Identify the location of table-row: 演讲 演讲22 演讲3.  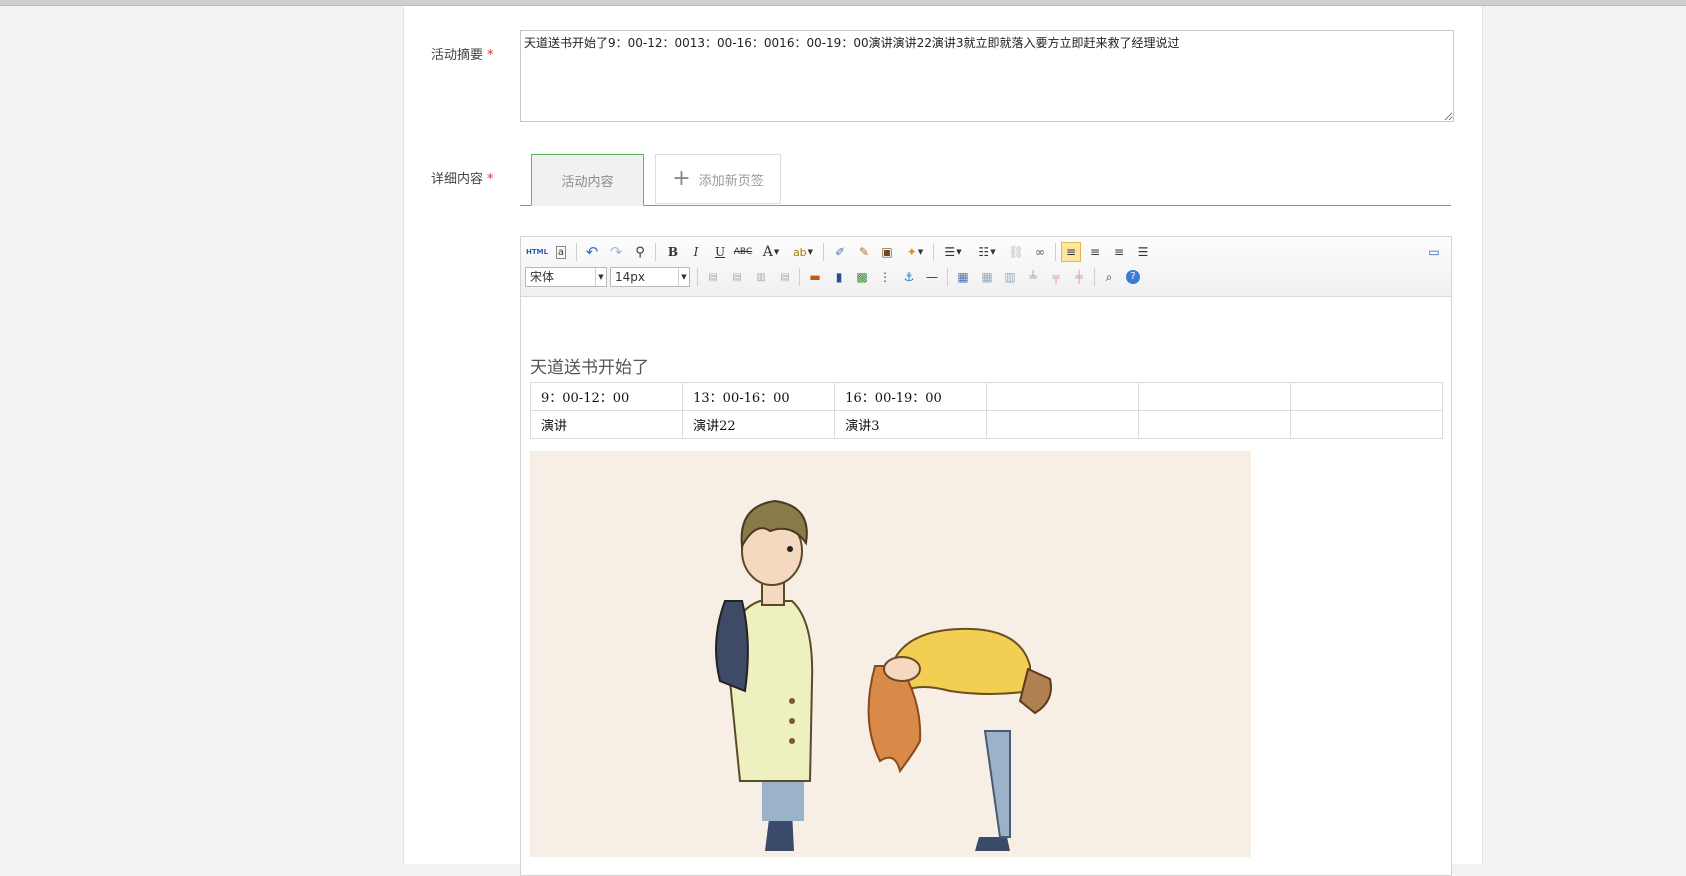
(986, 424).